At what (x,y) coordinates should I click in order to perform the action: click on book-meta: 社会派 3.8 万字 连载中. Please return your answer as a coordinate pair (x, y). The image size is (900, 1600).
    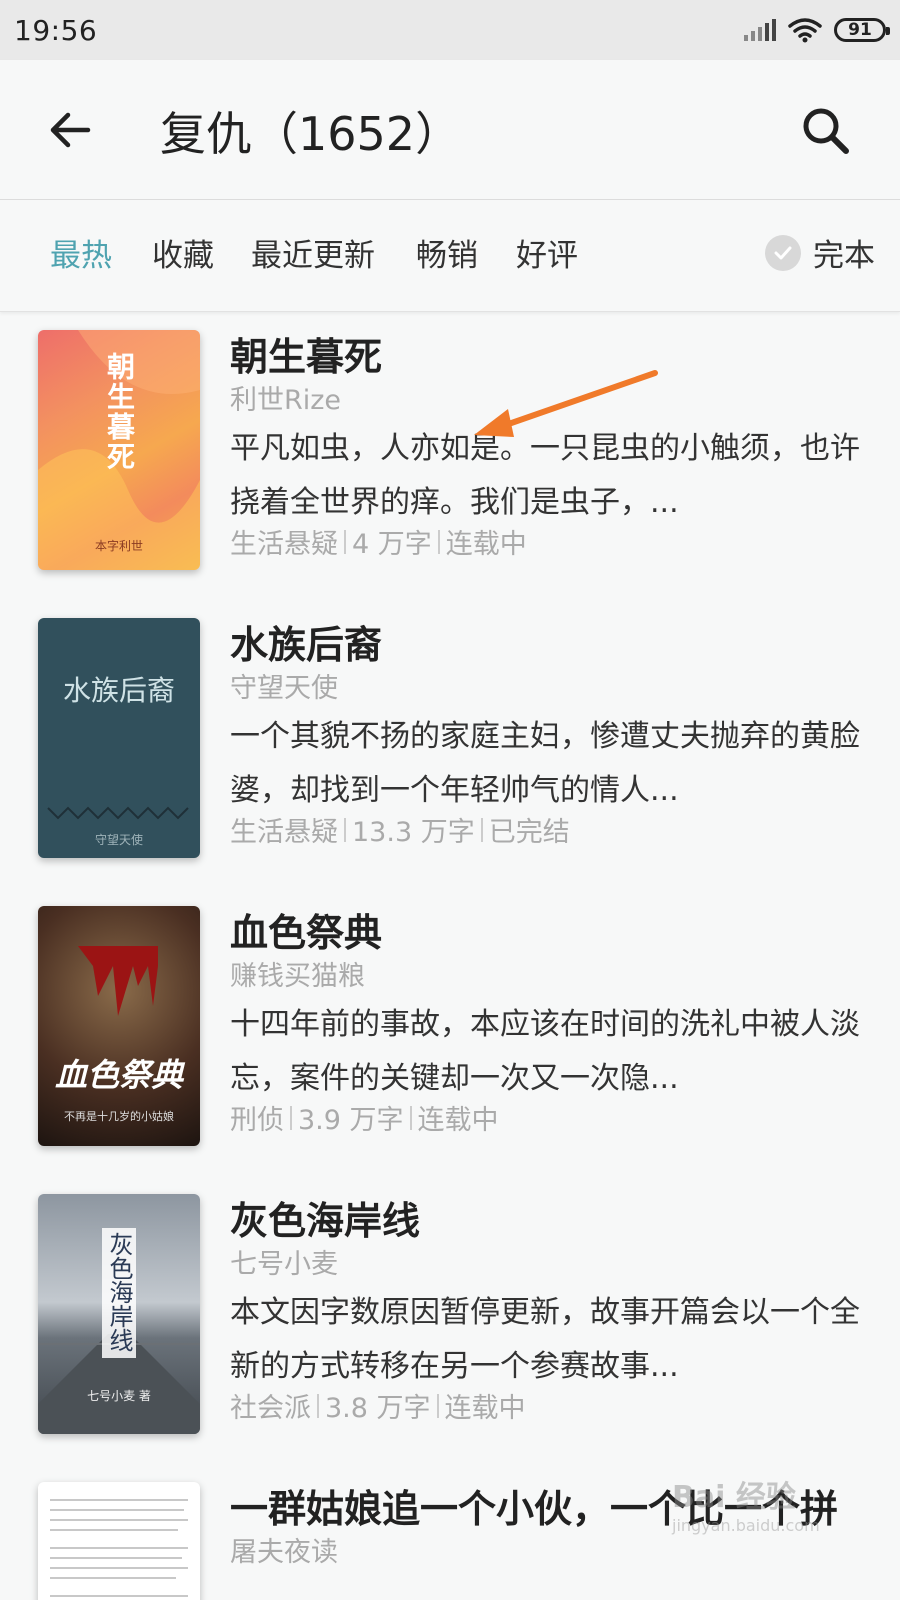
    Looking at the image, I should click on (378, 1405).